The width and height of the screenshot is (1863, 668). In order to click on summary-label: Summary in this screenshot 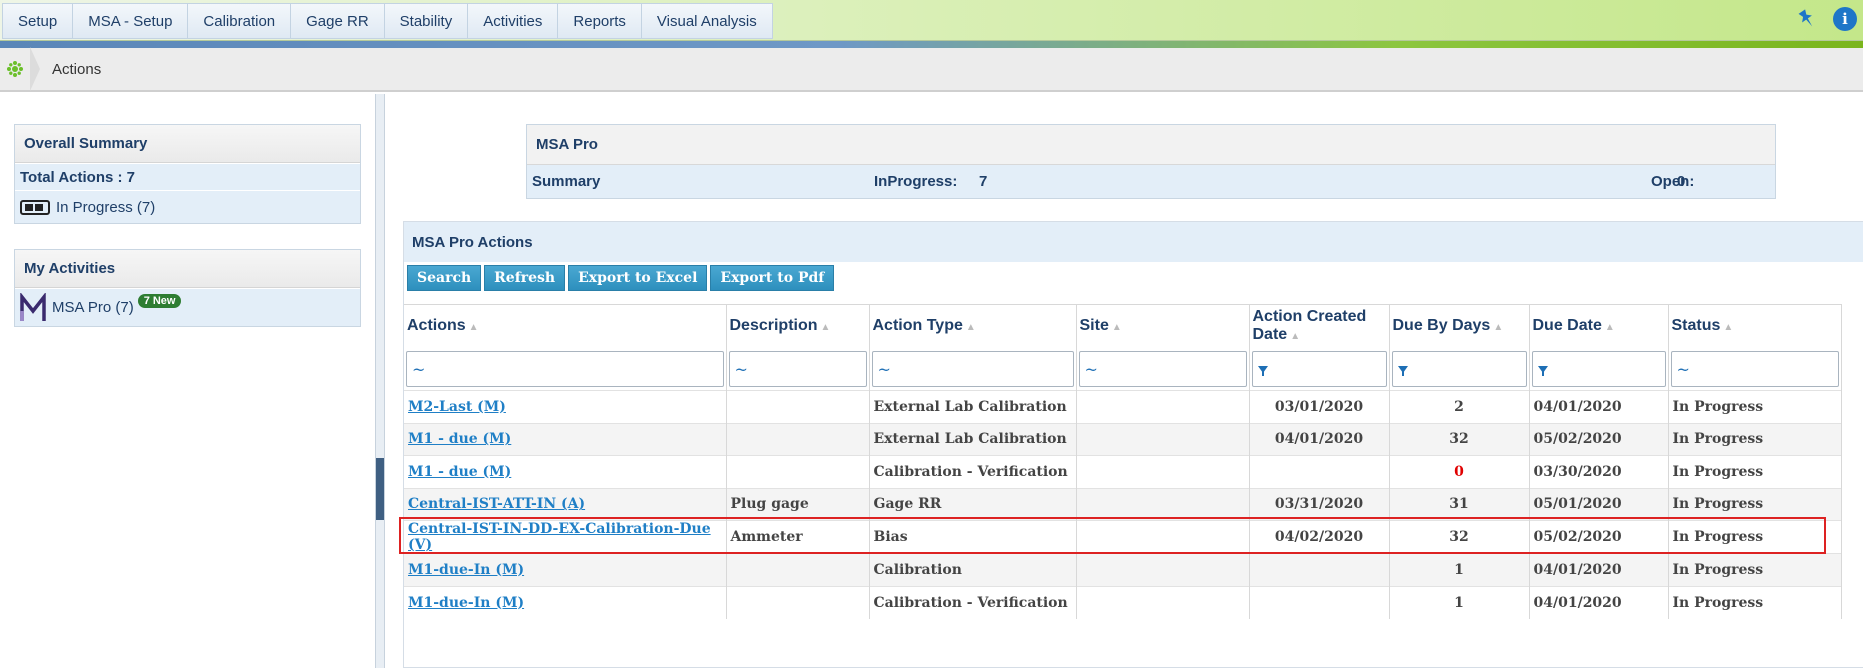, I will do `click(566, 181)`.